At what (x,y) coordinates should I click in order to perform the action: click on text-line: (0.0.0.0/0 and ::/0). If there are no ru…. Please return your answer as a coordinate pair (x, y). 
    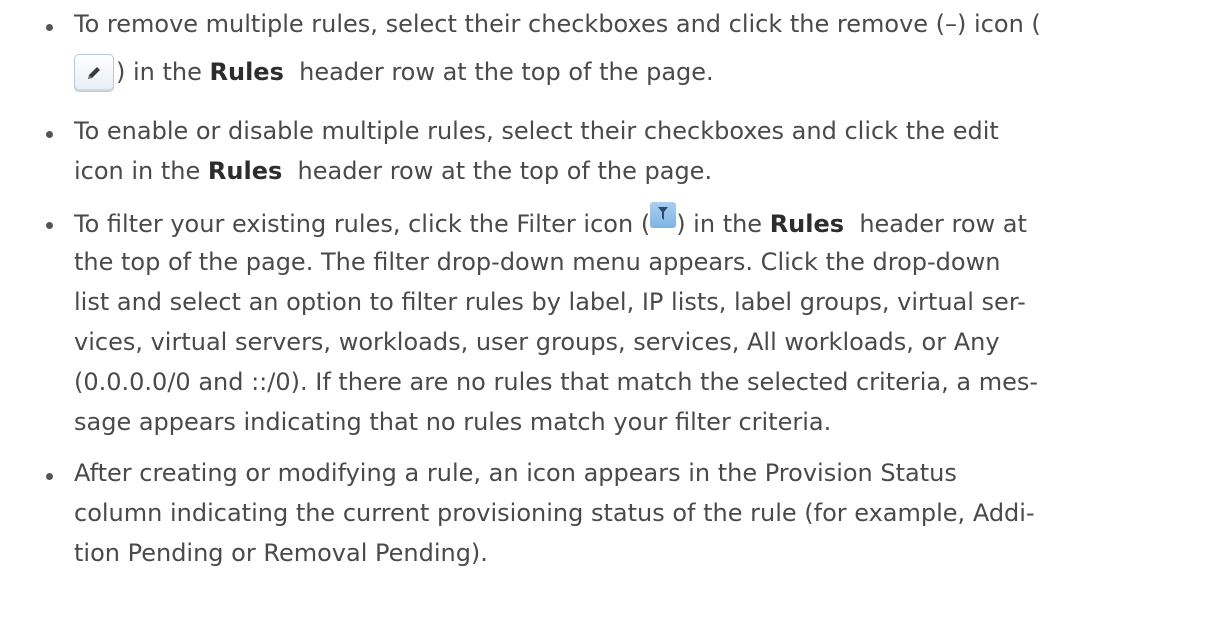
    Looking at the image, I should click on (556, 382).